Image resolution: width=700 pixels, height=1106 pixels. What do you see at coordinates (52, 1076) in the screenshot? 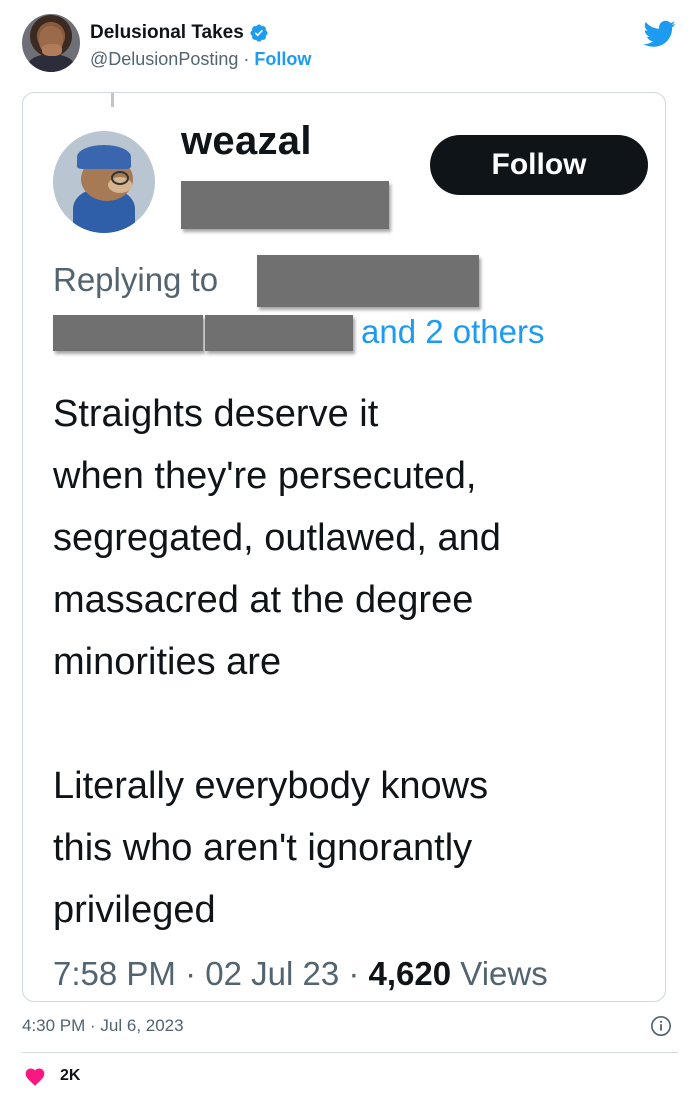
I see `like-action: 2K` at bounding box center [52, 1076].